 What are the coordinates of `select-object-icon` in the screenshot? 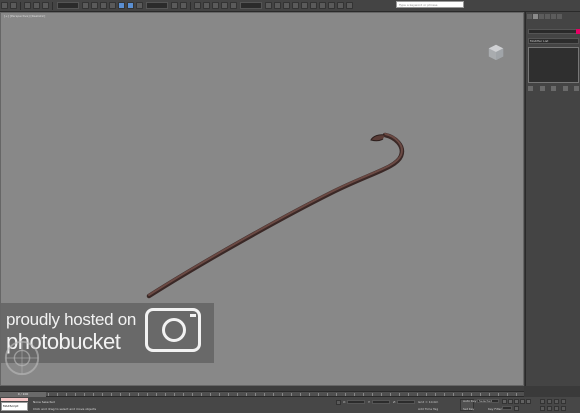 It's located at (85, 5).